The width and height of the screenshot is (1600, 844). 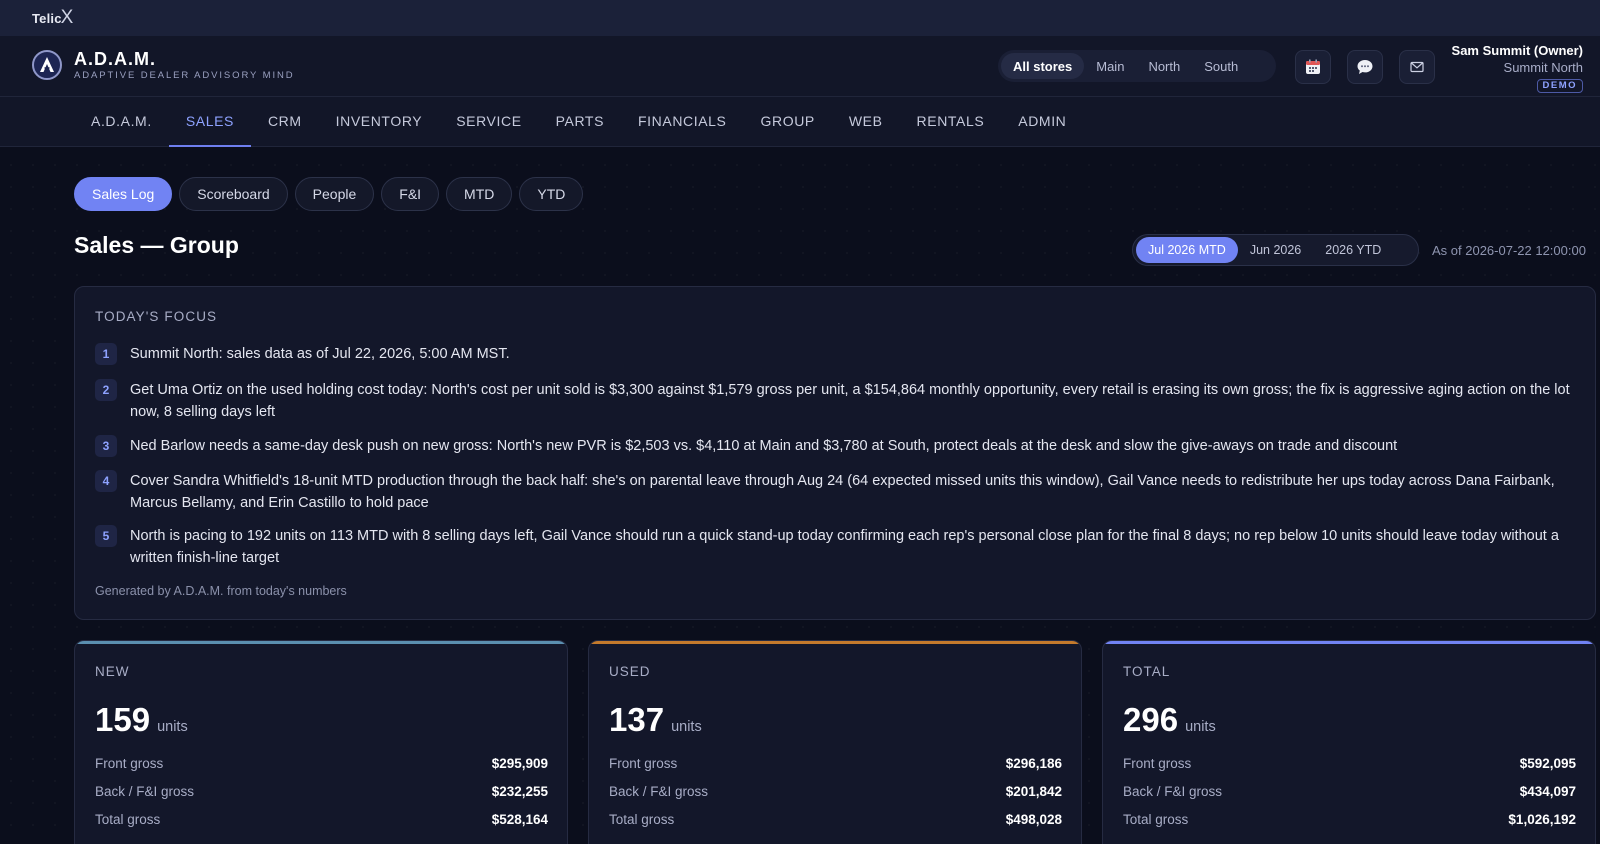 I want to click on adam-logo-glyph, so click(x=47, y=64).